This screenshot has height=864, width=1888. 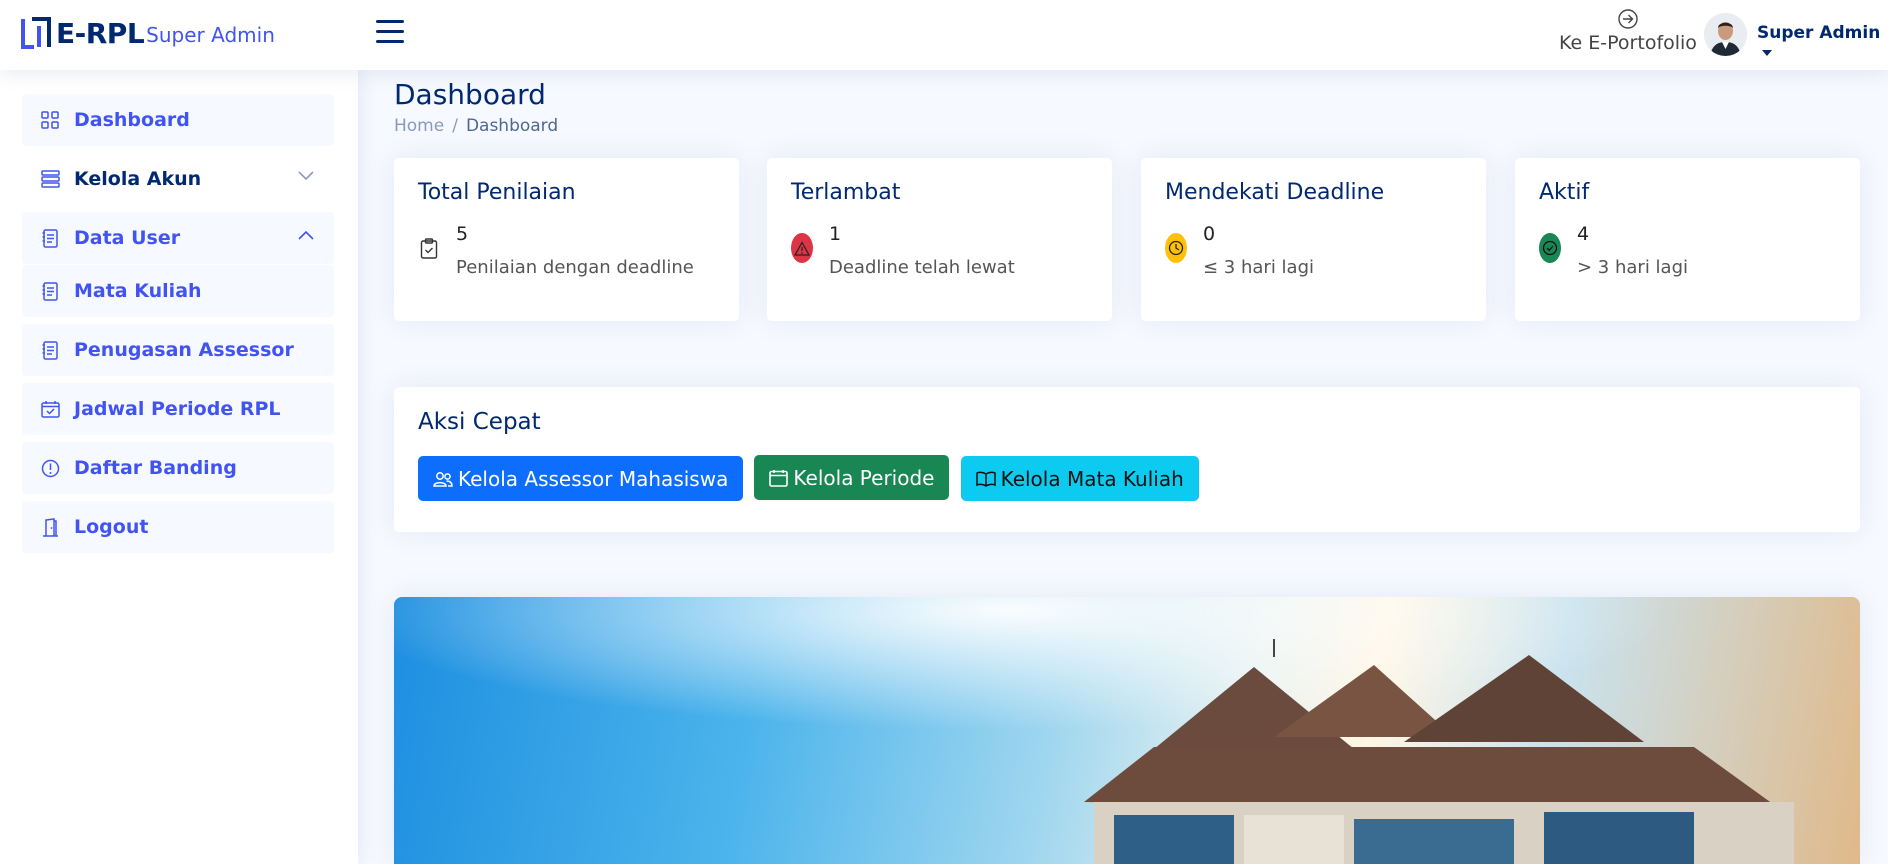 What do you see at coordinates (1767, 53) in the screenshot?
I see `caret-down-icon` at bounding box center [1767, 53].